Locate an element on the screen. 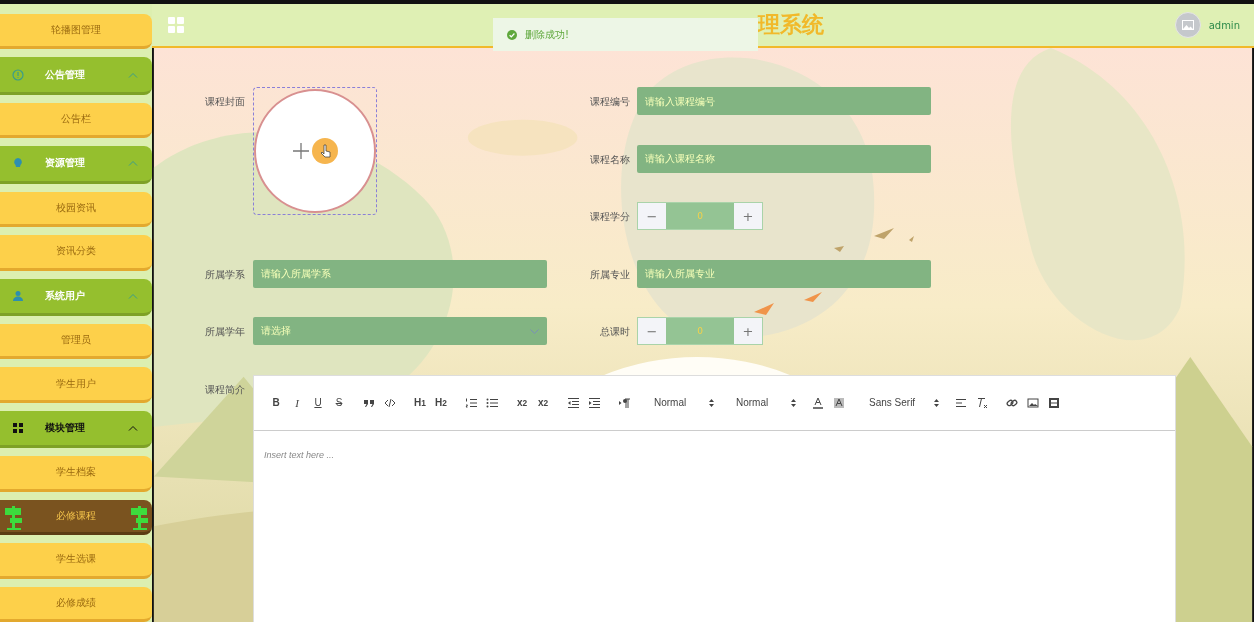  cursor-icon is located at coordinates (325, 151).